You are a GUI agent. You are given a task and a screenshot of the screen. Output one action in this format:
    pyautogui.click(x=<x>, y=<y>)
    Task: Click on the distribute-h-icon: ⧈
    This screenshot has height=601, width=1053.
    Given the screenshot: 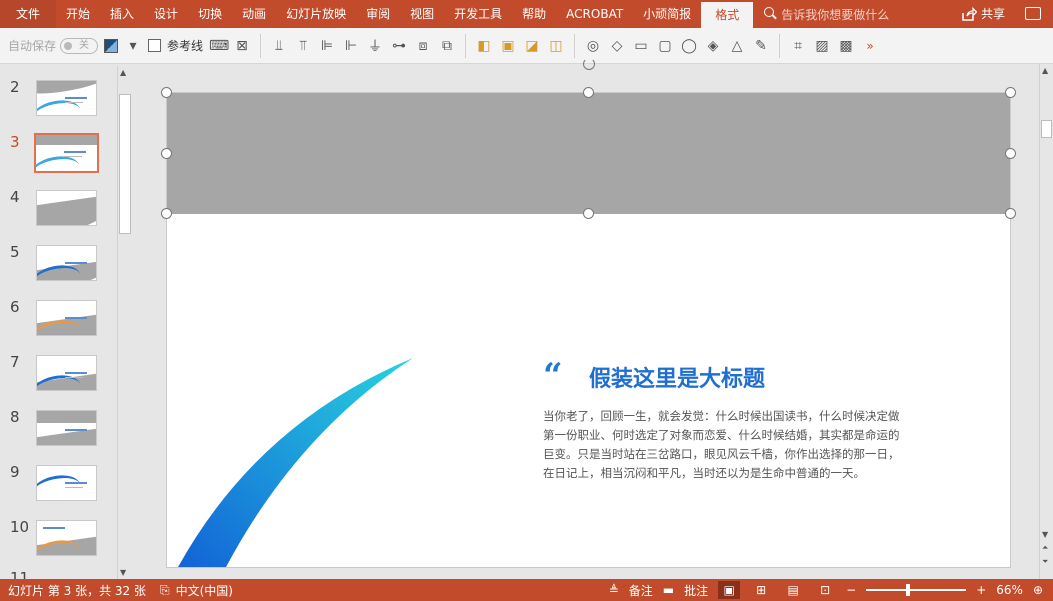 What is the action you would take?
    pyautogui.click(x=423, y=46)
    